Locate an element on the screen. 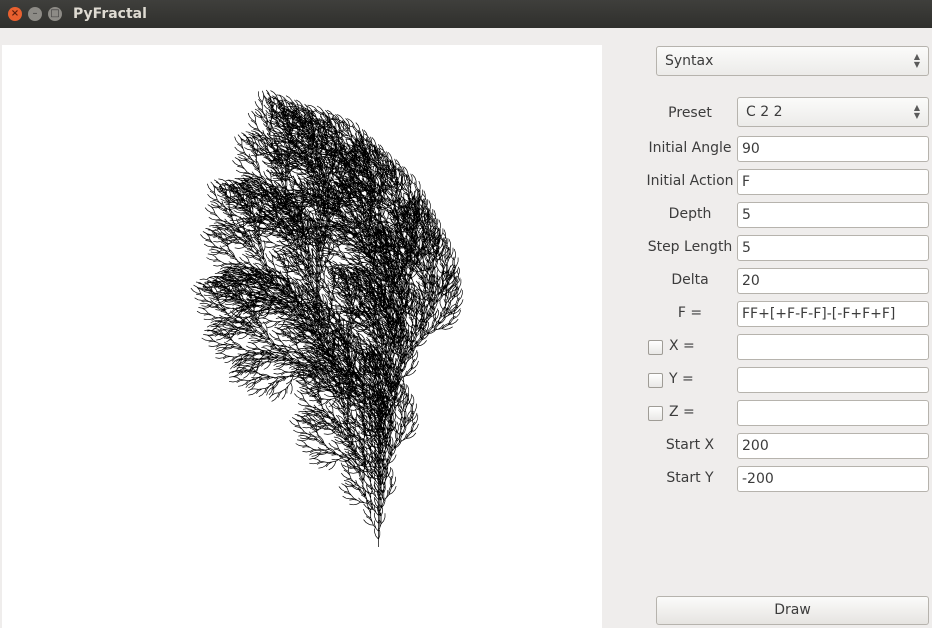 The height and width of the screenshot is (628, 932). initial-action-input: F is located at coordinates (833, 182).